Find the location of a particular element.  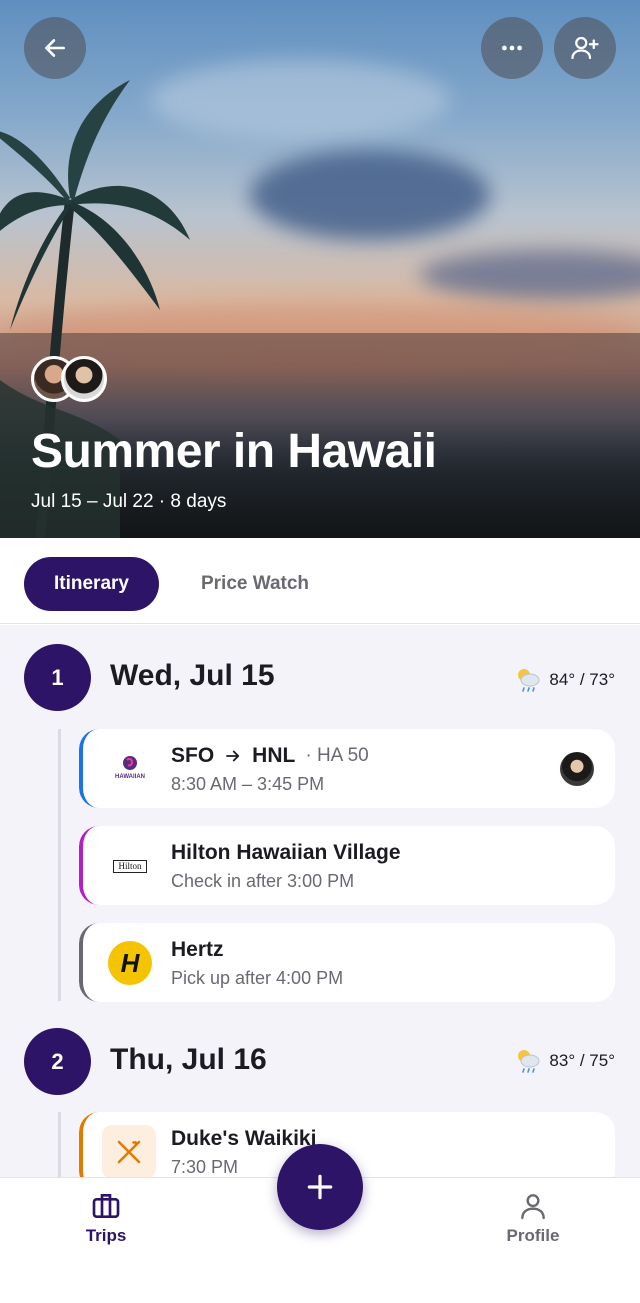

day-title: Thu, Jul 16 is located at coordinates (188, 1059).